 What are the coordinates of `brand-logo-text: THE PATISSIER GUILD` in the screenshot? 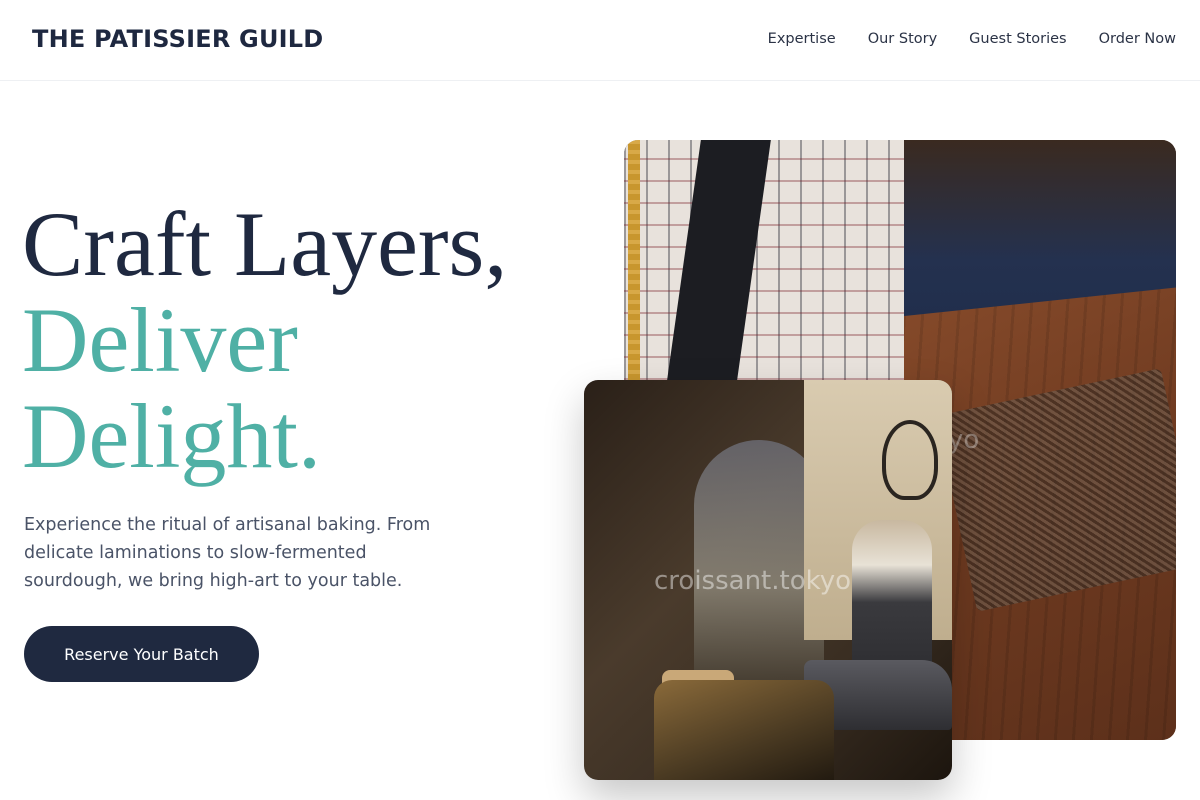 It's located at (177, 39).